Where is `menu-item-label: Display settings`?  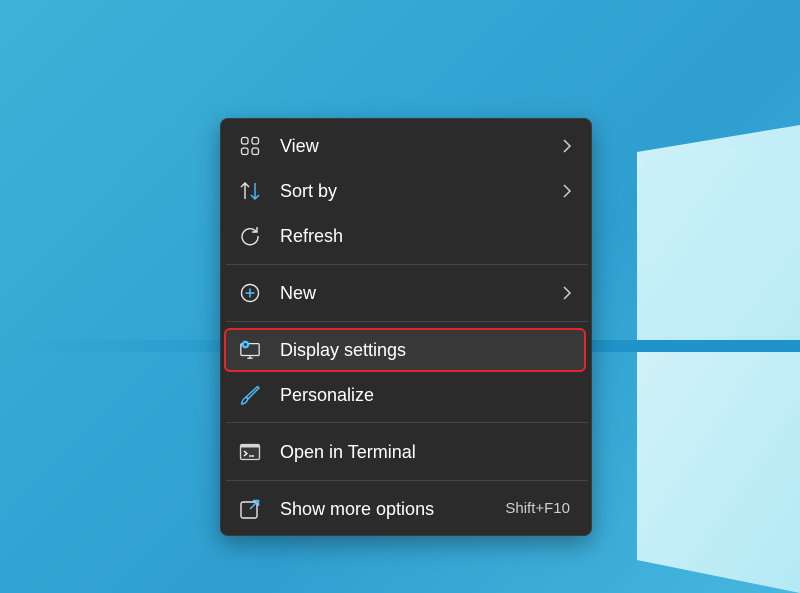
menu-item-label: Display settings is located at coordinates (343, 350).